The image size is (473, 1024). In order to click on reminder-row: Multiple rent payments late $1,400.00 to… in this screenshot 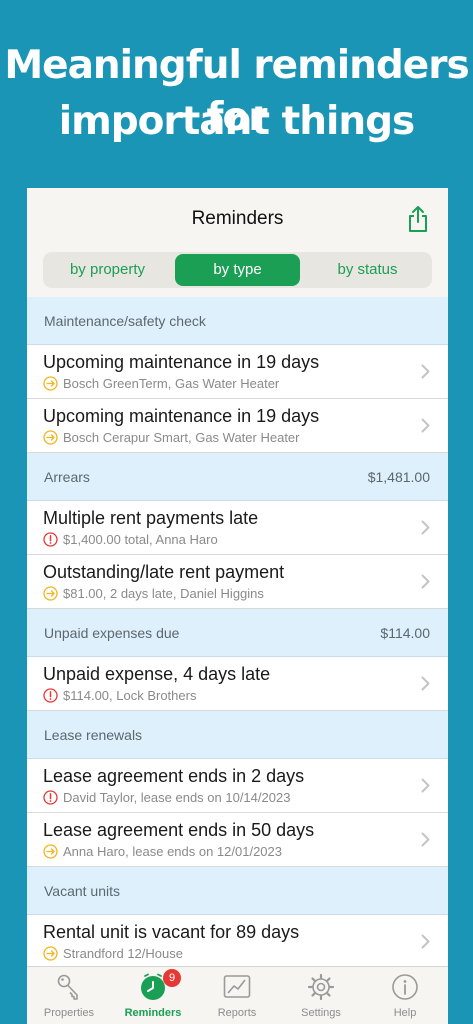, I will do `click(237, 528)`.